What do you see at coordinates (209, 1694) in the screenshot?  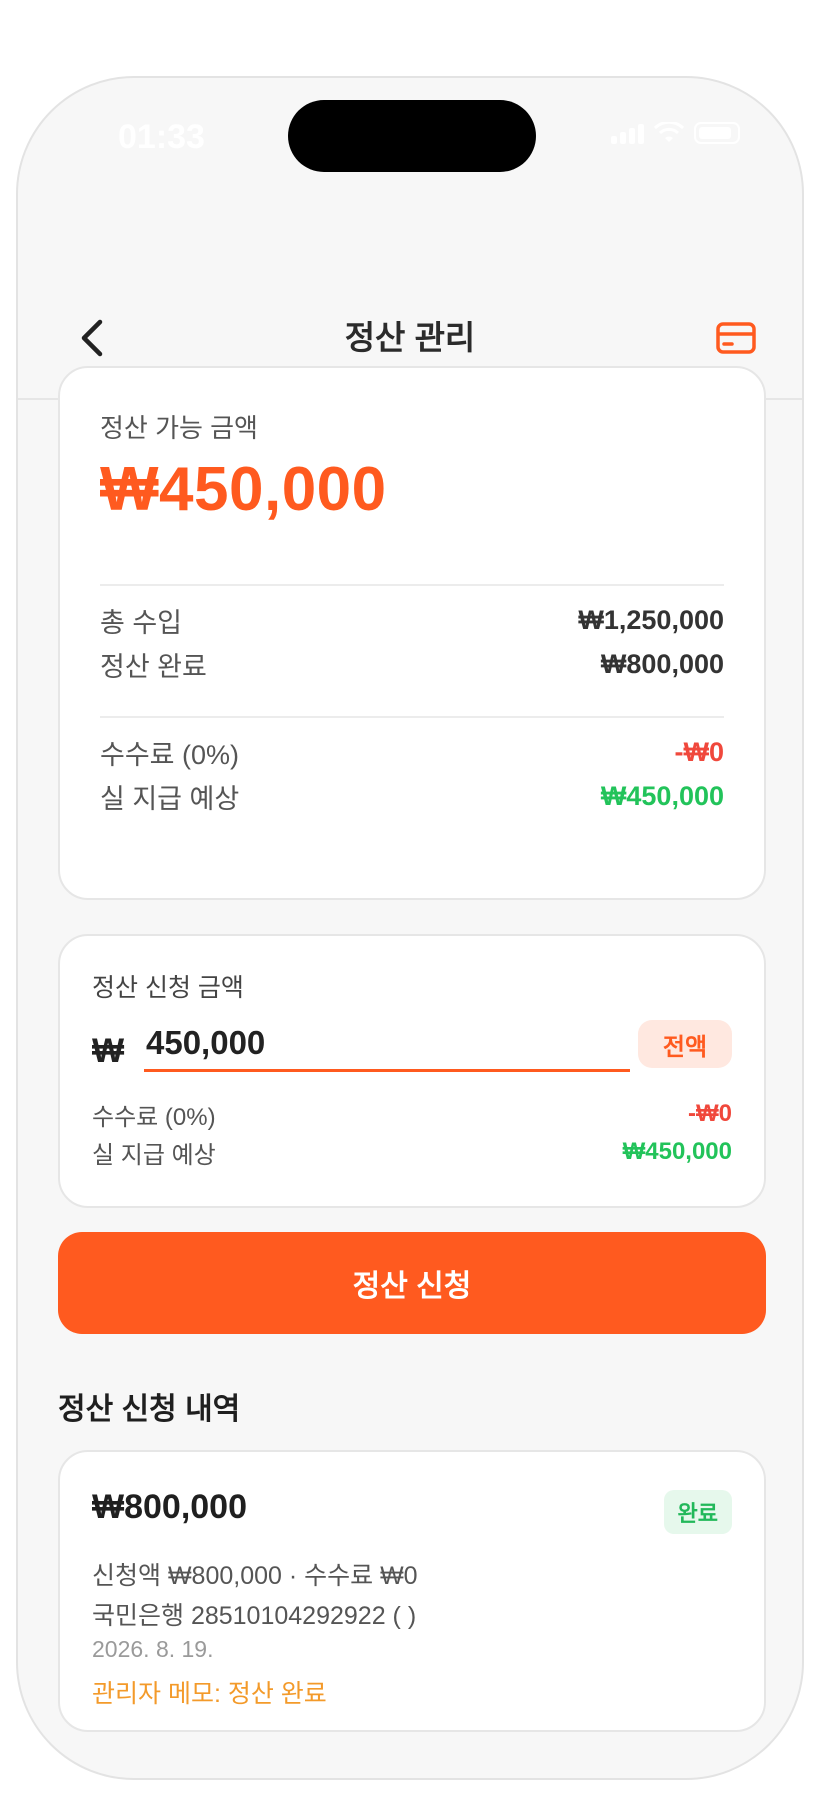 I see `history-item-memo: 관리자 메모: 정산 완료` at bounding box center [209, 1694].